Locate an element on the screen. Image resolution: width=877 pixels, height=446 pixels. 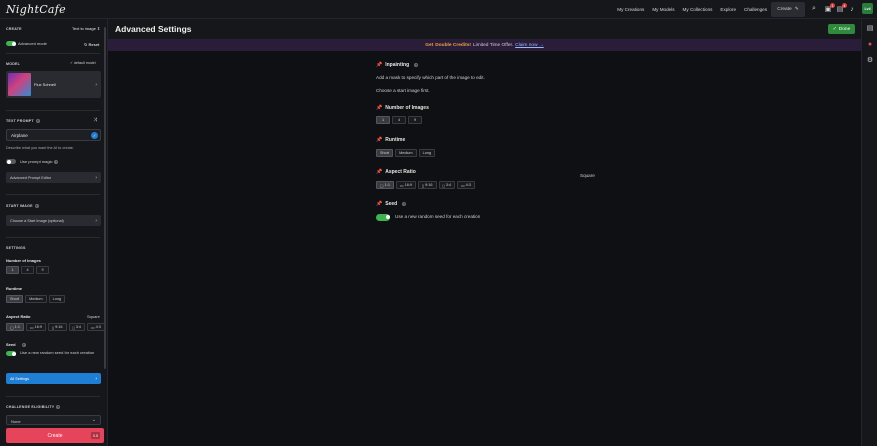
aspect-ratio-value: Square is located at coordinates (587, 175).